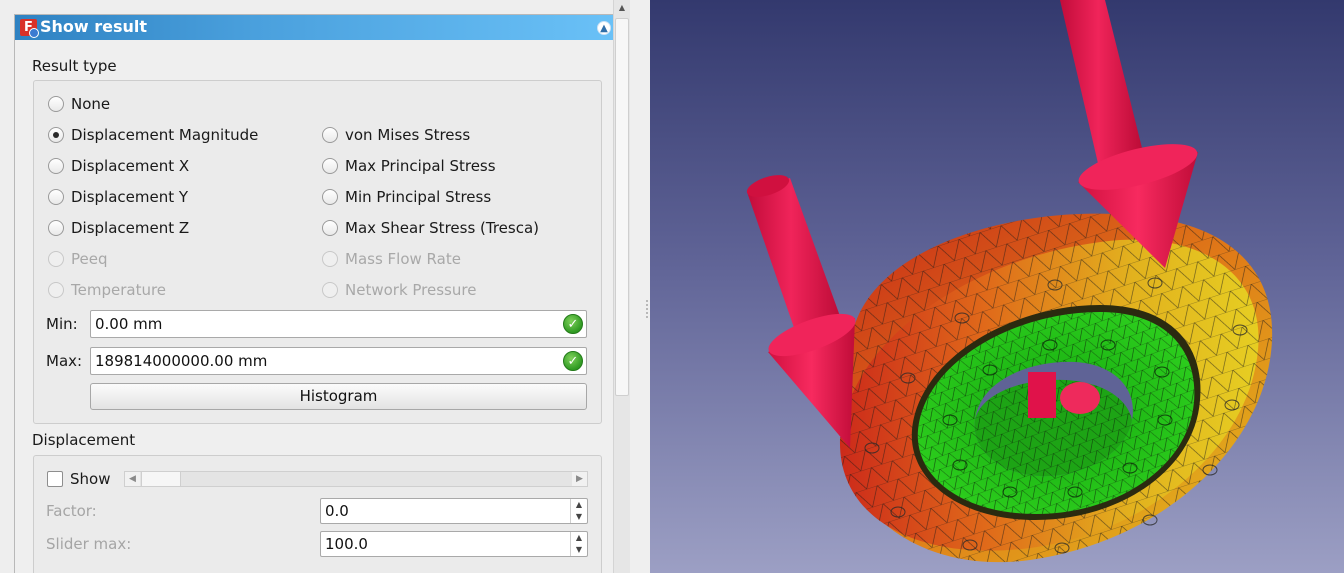  Describe the element at coordinates (64, 361) in the screenshot. I see `max-label: Max:` at that location.